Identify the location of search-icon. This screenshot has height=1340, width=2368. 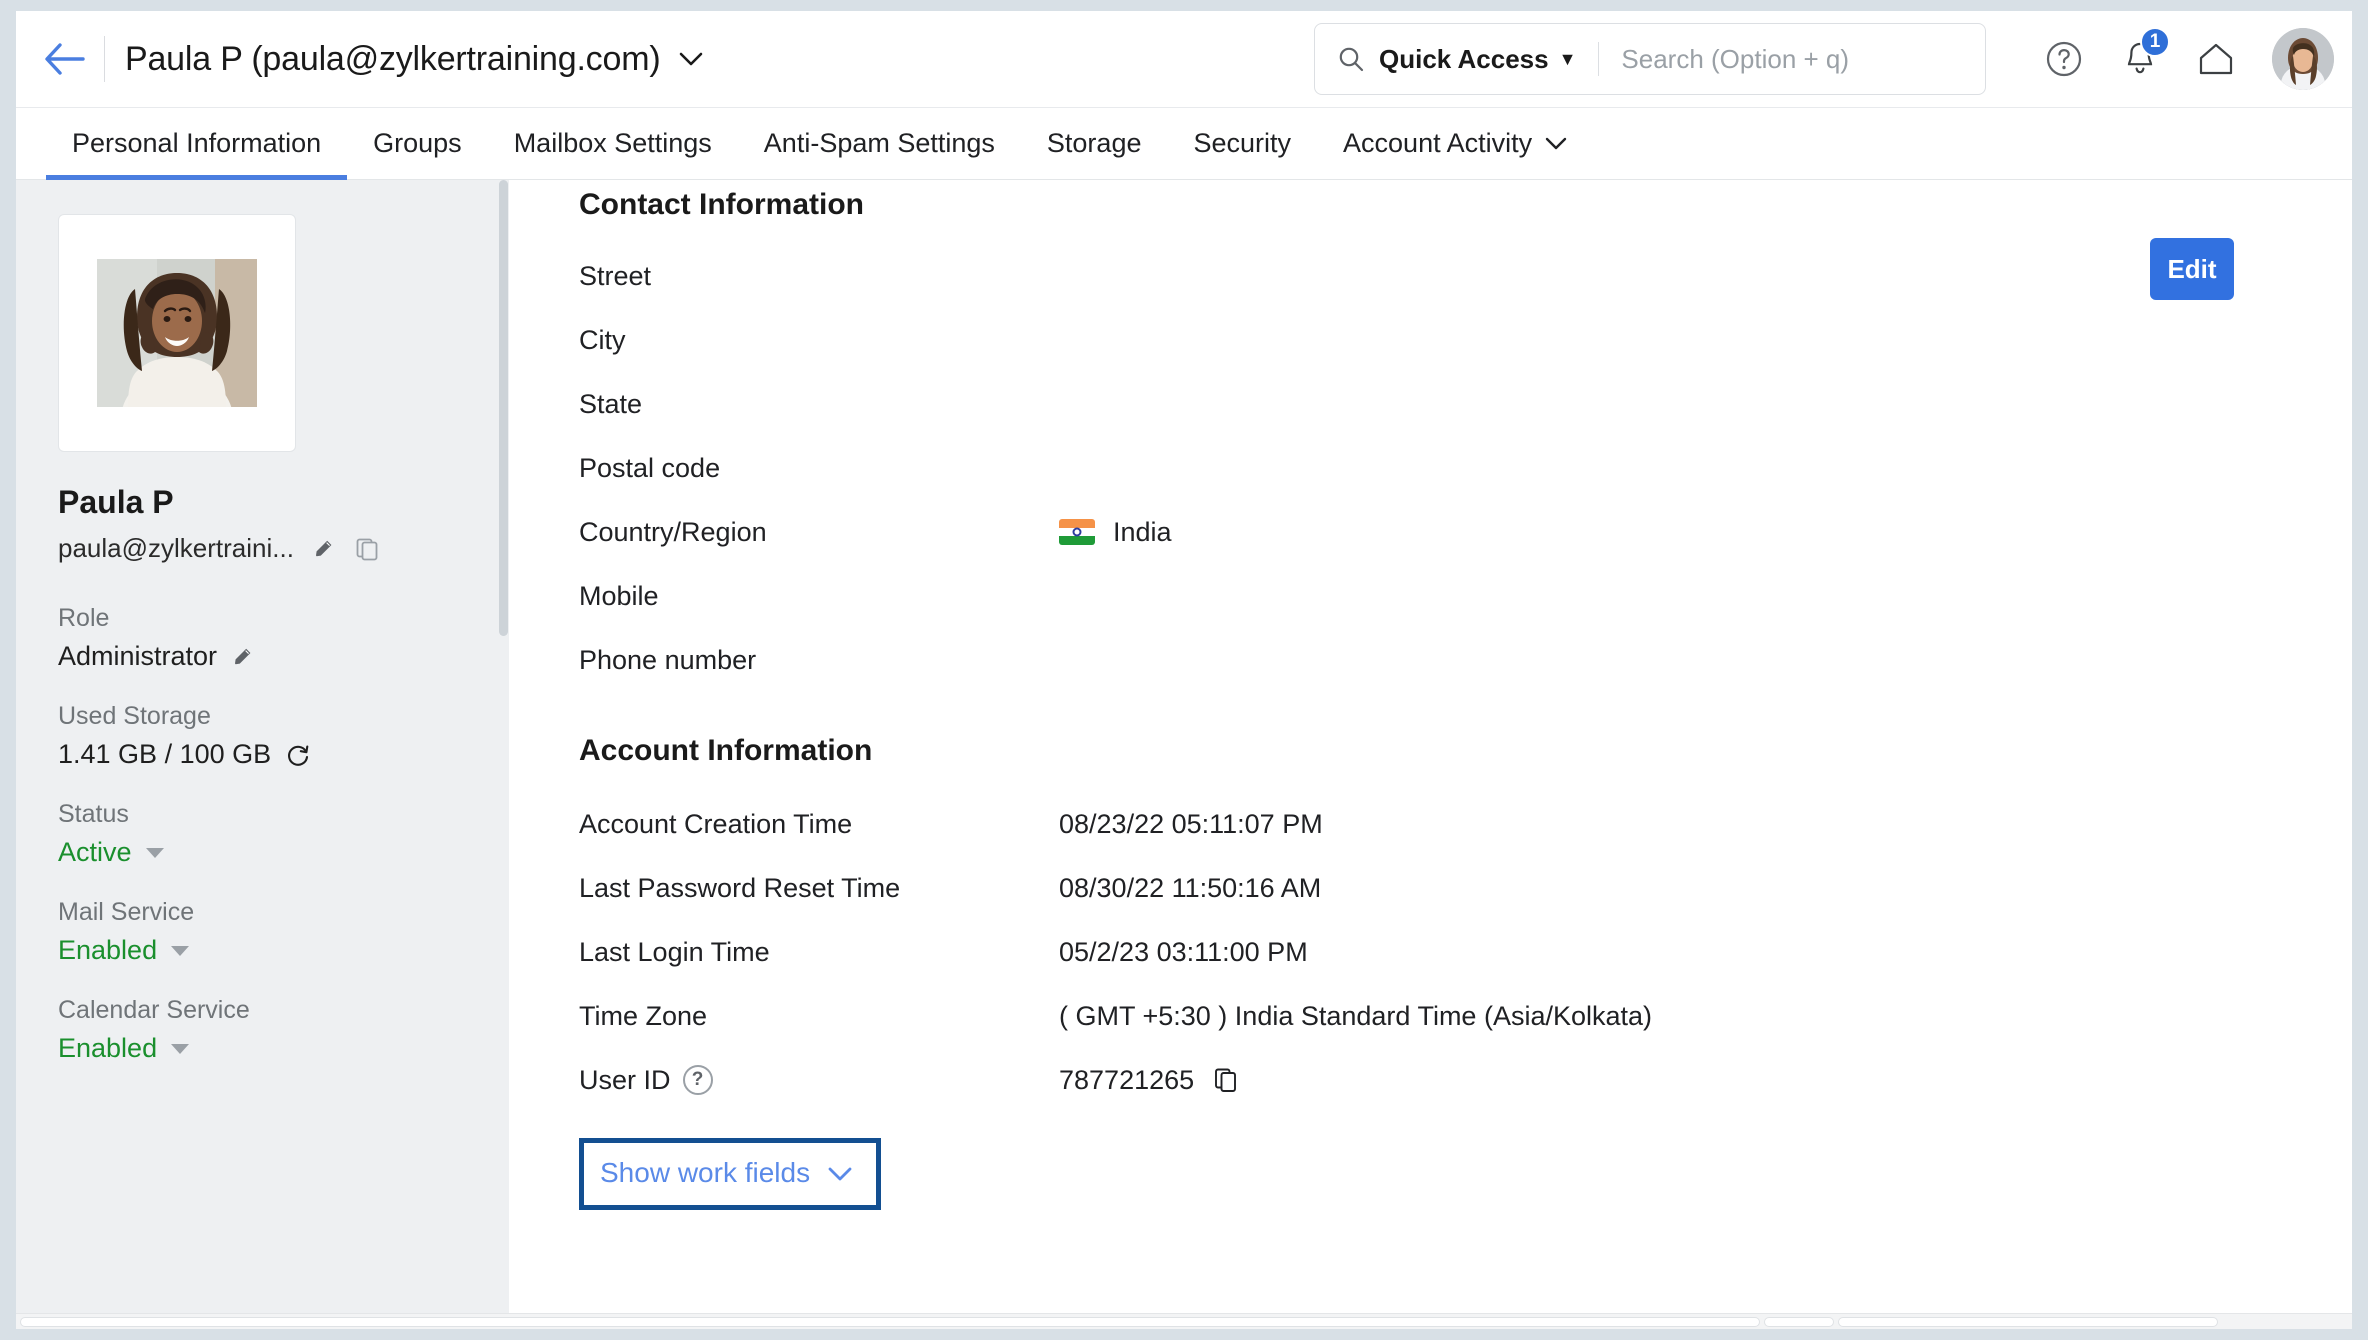
(1351, 59).